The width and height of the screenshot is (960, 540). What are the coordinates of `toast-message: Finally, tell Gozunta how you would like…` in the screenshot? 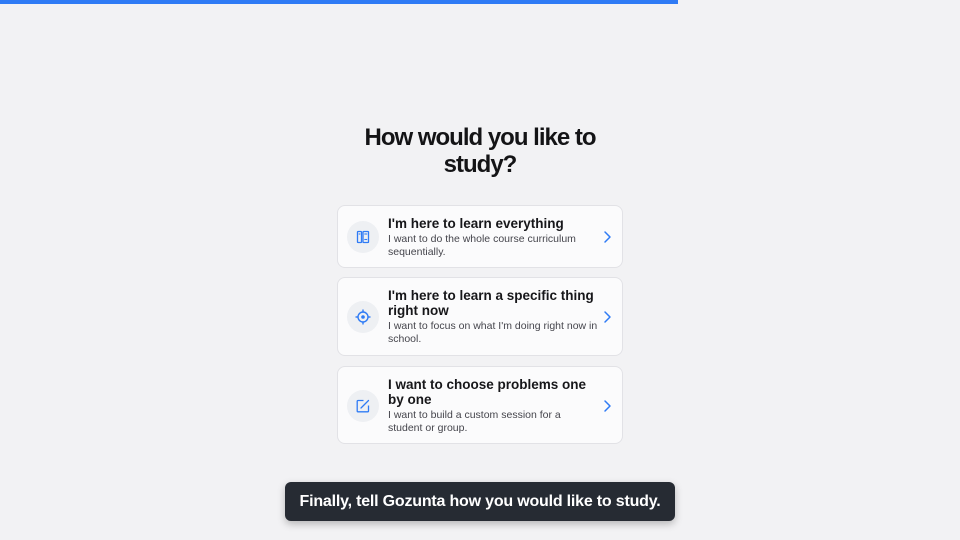 It's located at (480, 501).